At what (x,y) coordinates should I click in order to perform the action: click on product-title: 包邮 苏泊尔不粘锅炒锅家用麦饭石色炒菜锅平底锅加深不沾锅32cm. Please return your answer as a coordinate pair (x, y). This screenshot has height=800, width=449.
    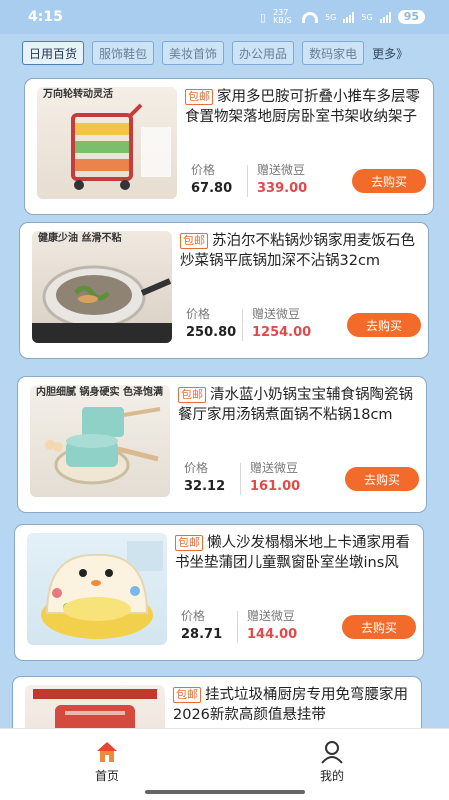
    Looking at the image, I should click on (297, 251).